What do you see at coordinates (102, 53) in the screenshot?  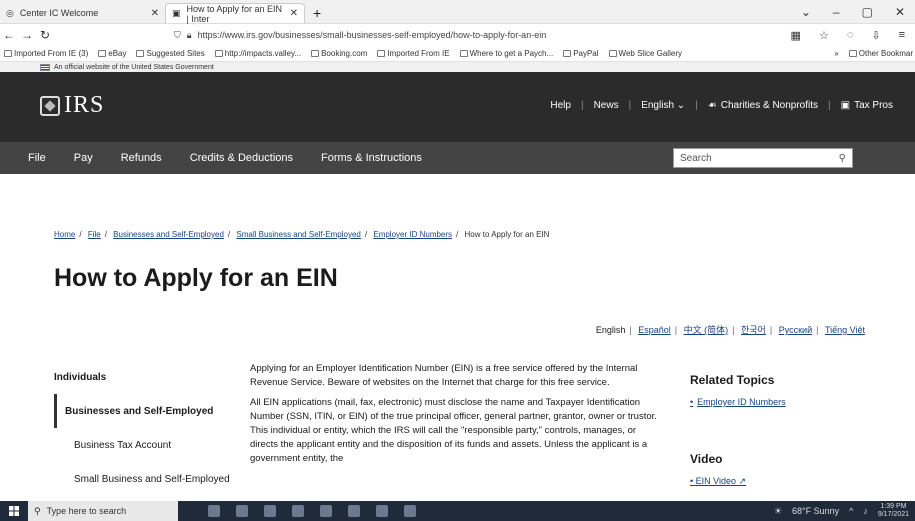 I see `ebay-icon` at bounding box center [102, 53].